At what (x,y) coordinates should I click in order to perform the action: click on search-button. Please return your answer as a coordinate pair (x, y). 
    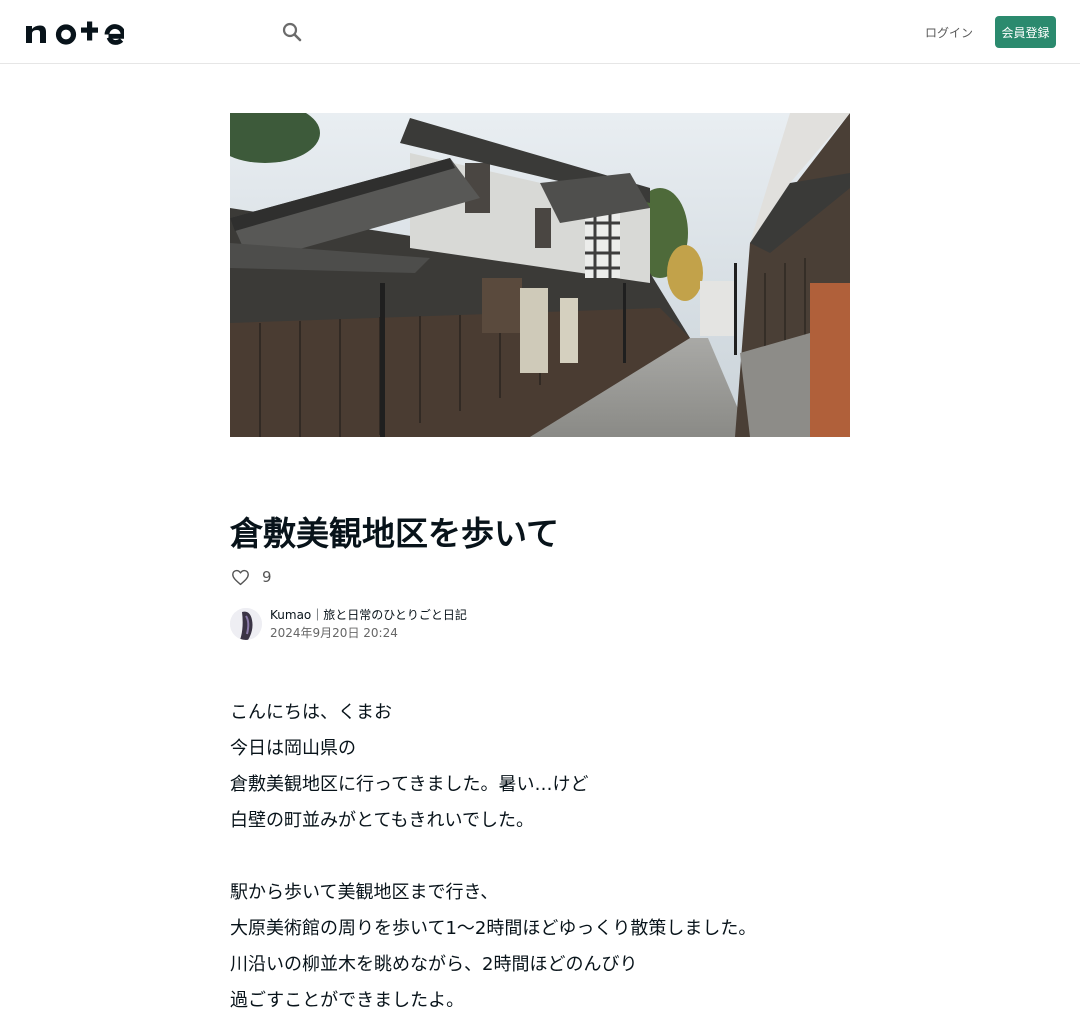
    Looking at the image, I should click on (292, 32).